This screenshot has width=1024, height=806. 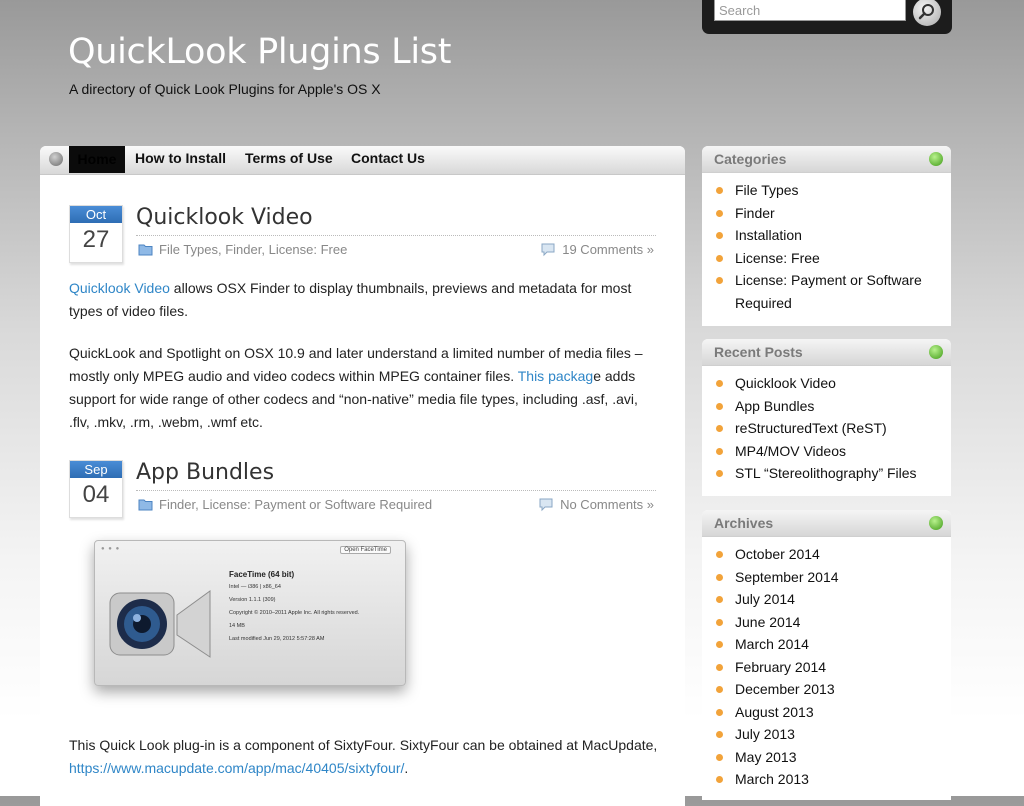 What do you see at coordinates (811, 428) in the screenshot?
I see `recent-post-label: reStructuredText (ReST)` at bounding box center [811, 428].